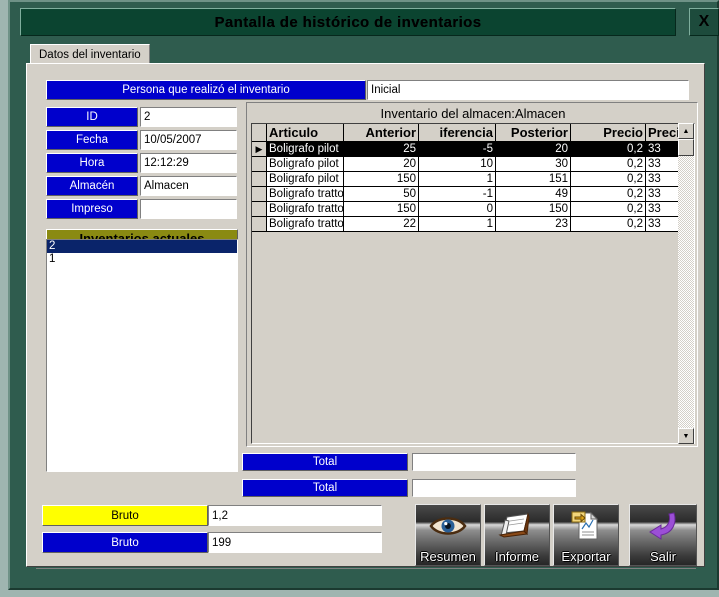 The width and height of the screenshot is (719, 597). Describe the element at coordinates (663, 526) in the screenshot. I see `exit-arrow-icon` at that location.